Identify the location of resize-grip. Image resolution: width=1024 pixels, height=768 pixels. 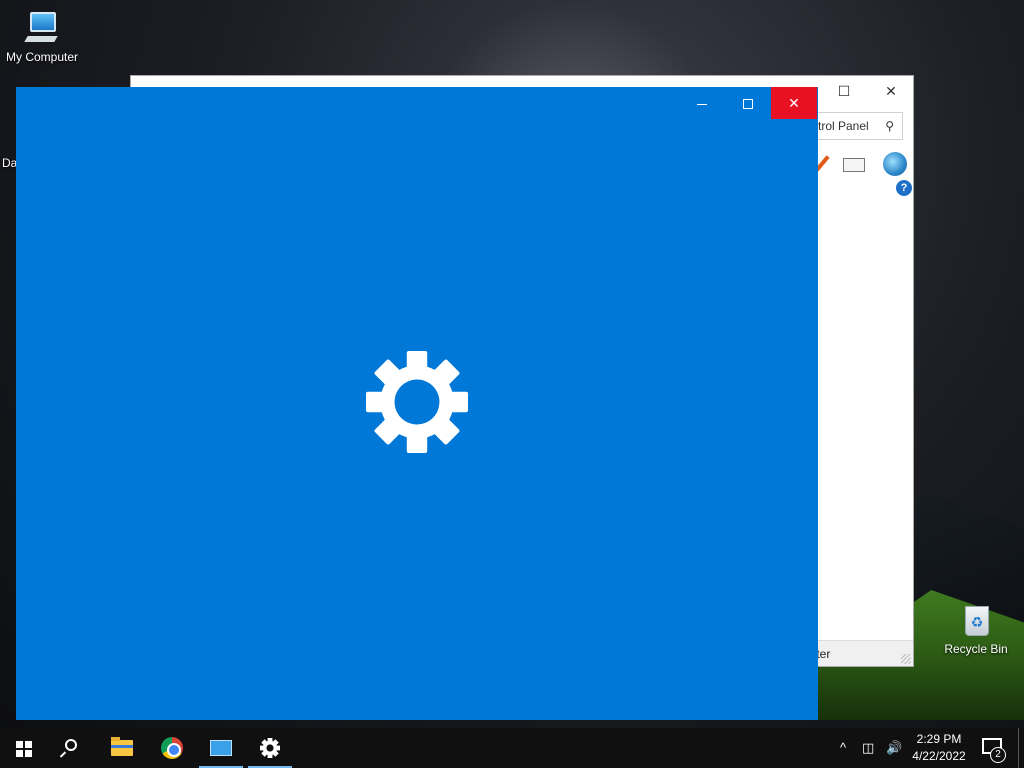
(906, 659).